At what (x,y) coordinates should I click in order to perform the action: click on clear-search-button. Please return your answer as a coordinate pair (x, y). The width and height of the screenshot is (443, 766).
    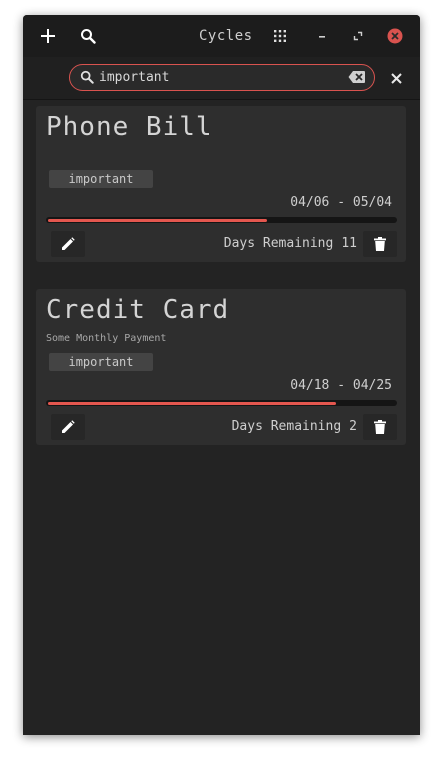
    Looking at the image, I should click on (358, 77).